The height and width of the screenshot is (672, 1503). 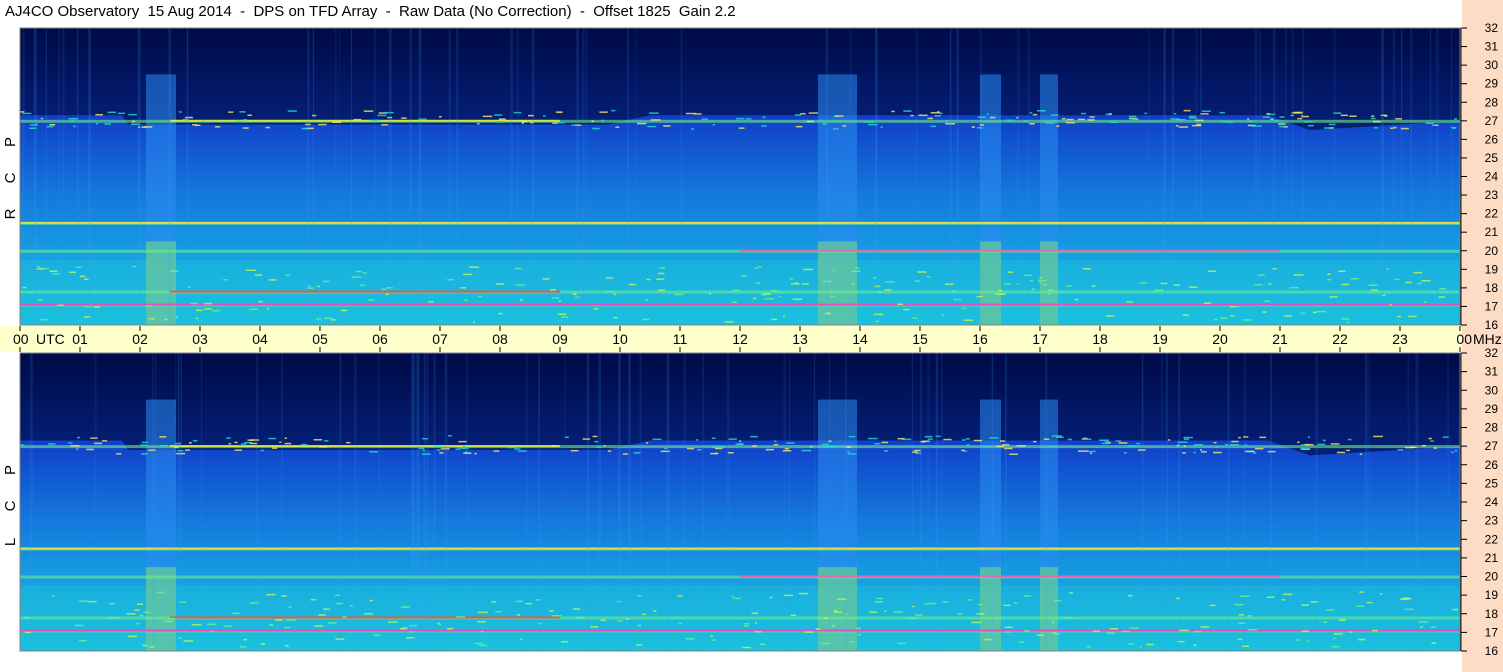 I want to click on time-tick-label: 07, so click(x=440, y=339).